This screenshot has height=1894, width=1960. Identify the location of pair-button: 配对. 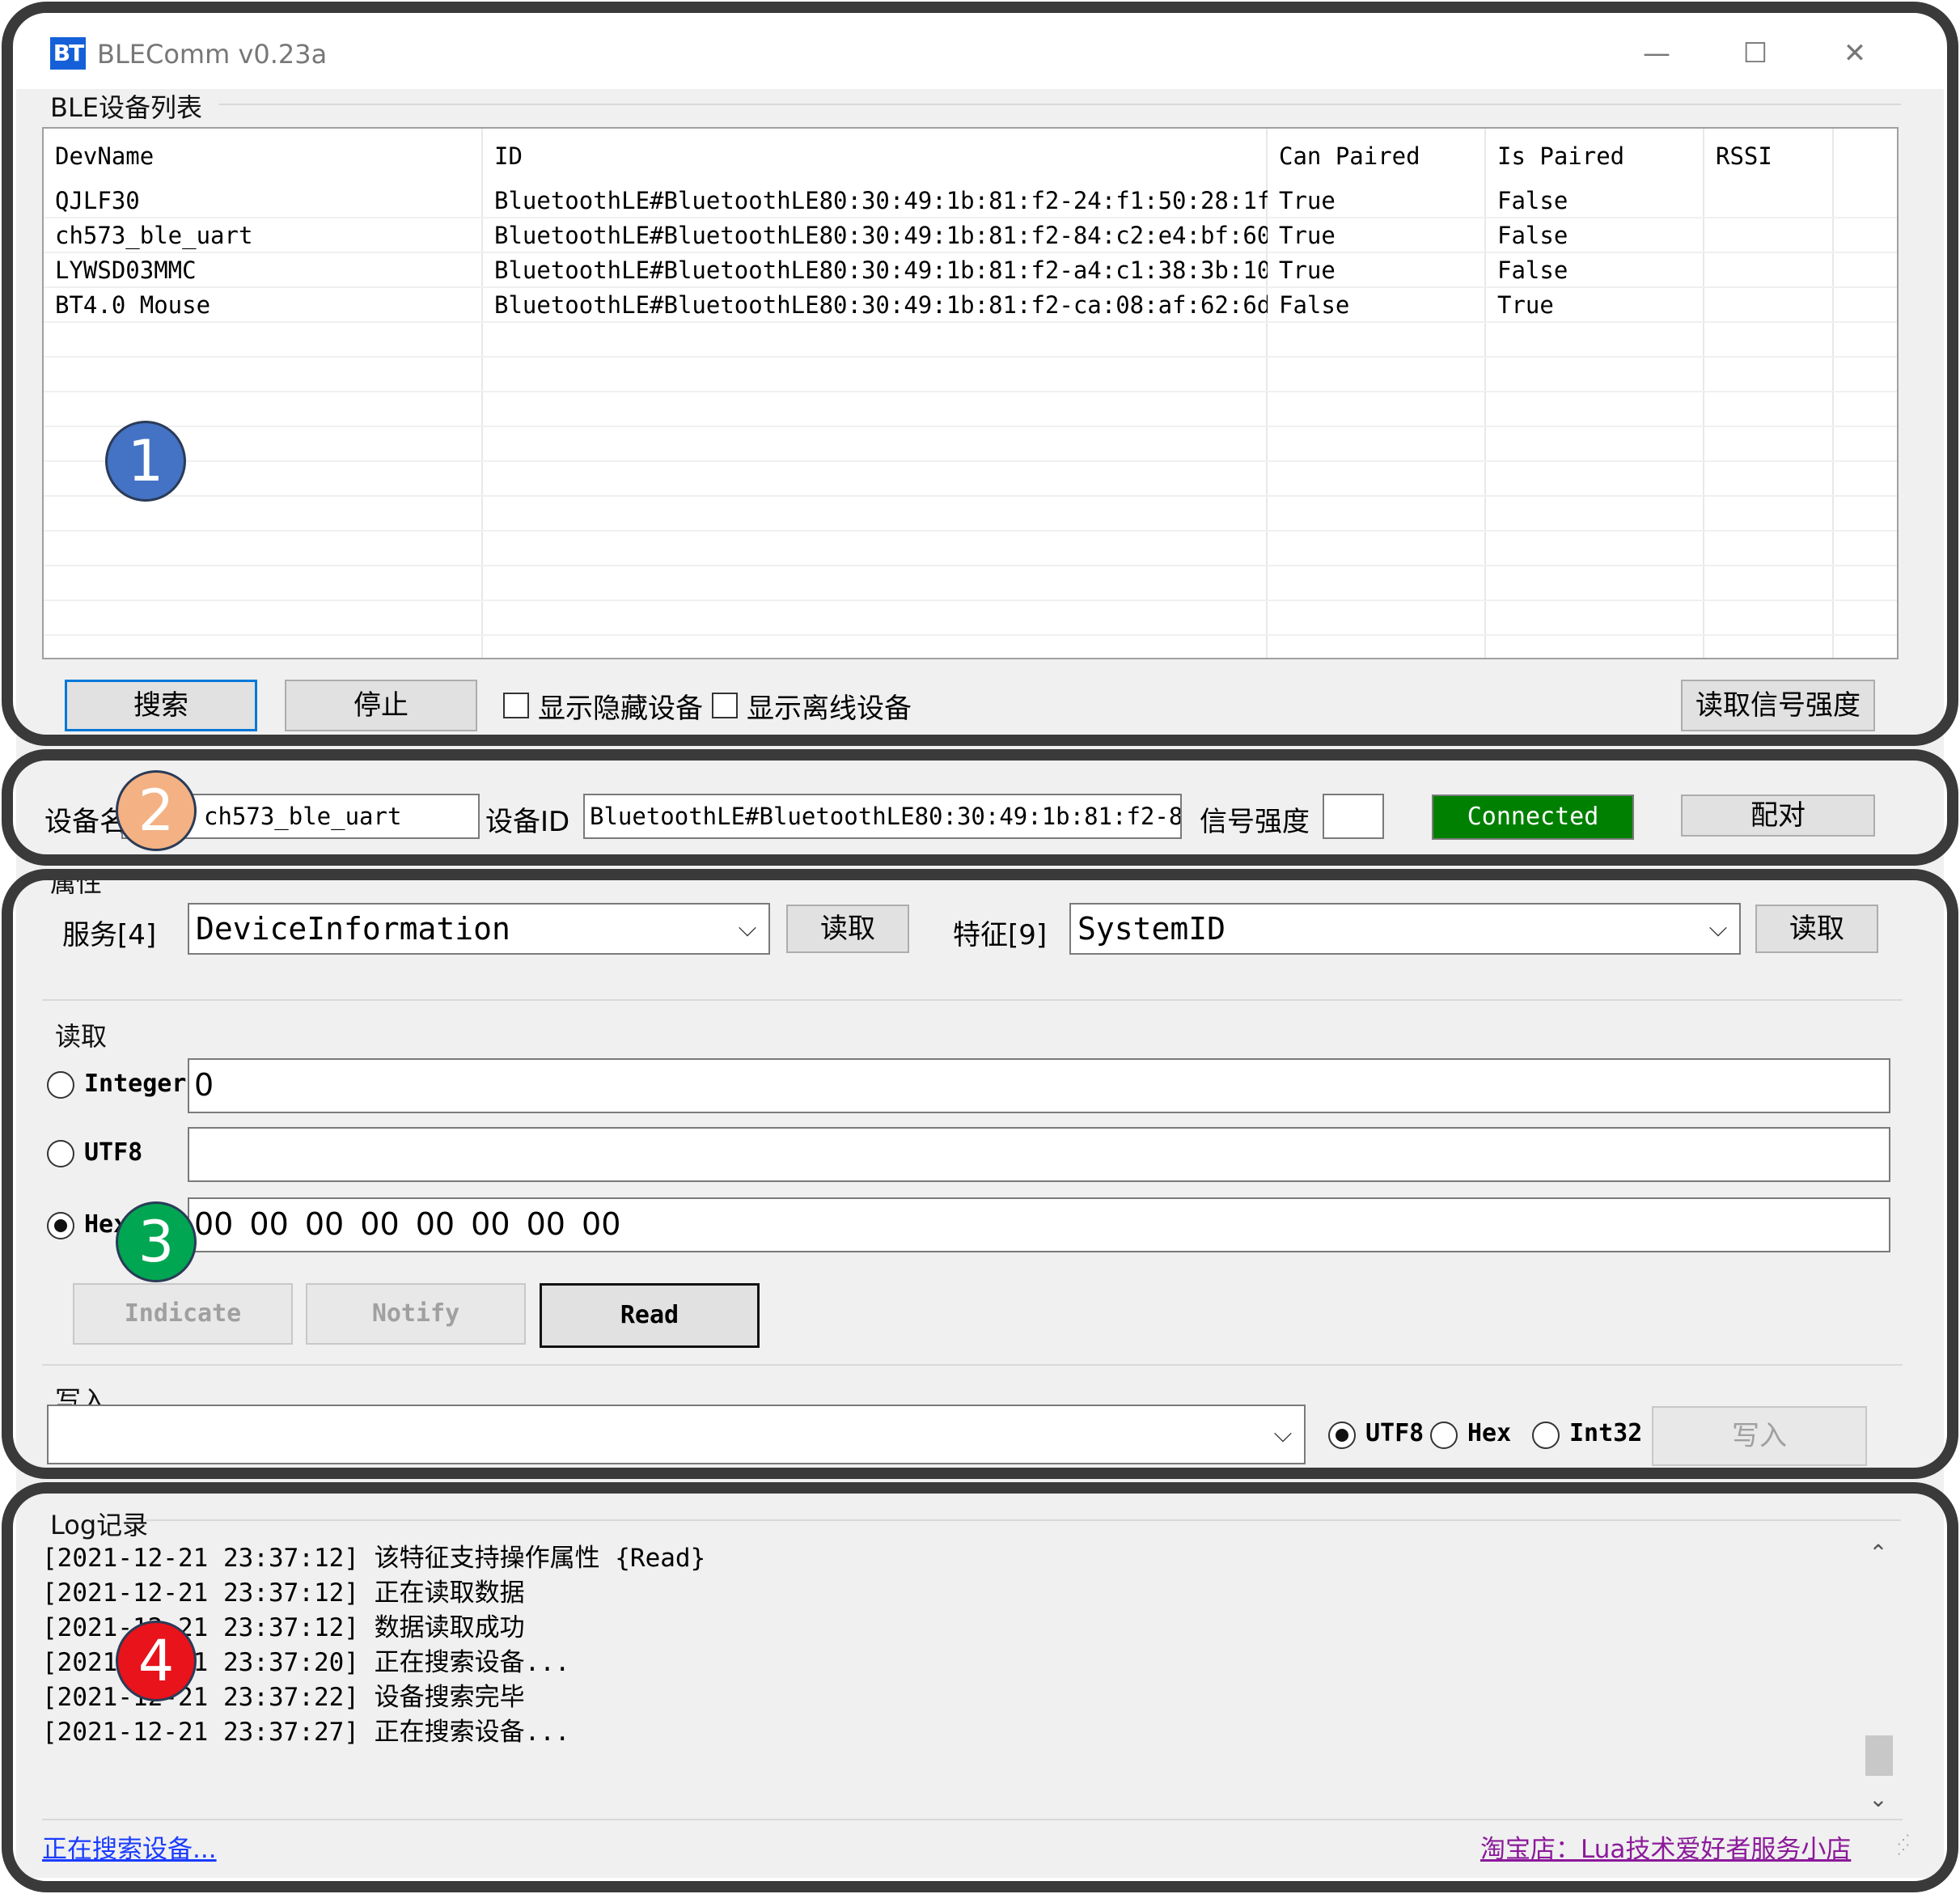
(1778, 815).